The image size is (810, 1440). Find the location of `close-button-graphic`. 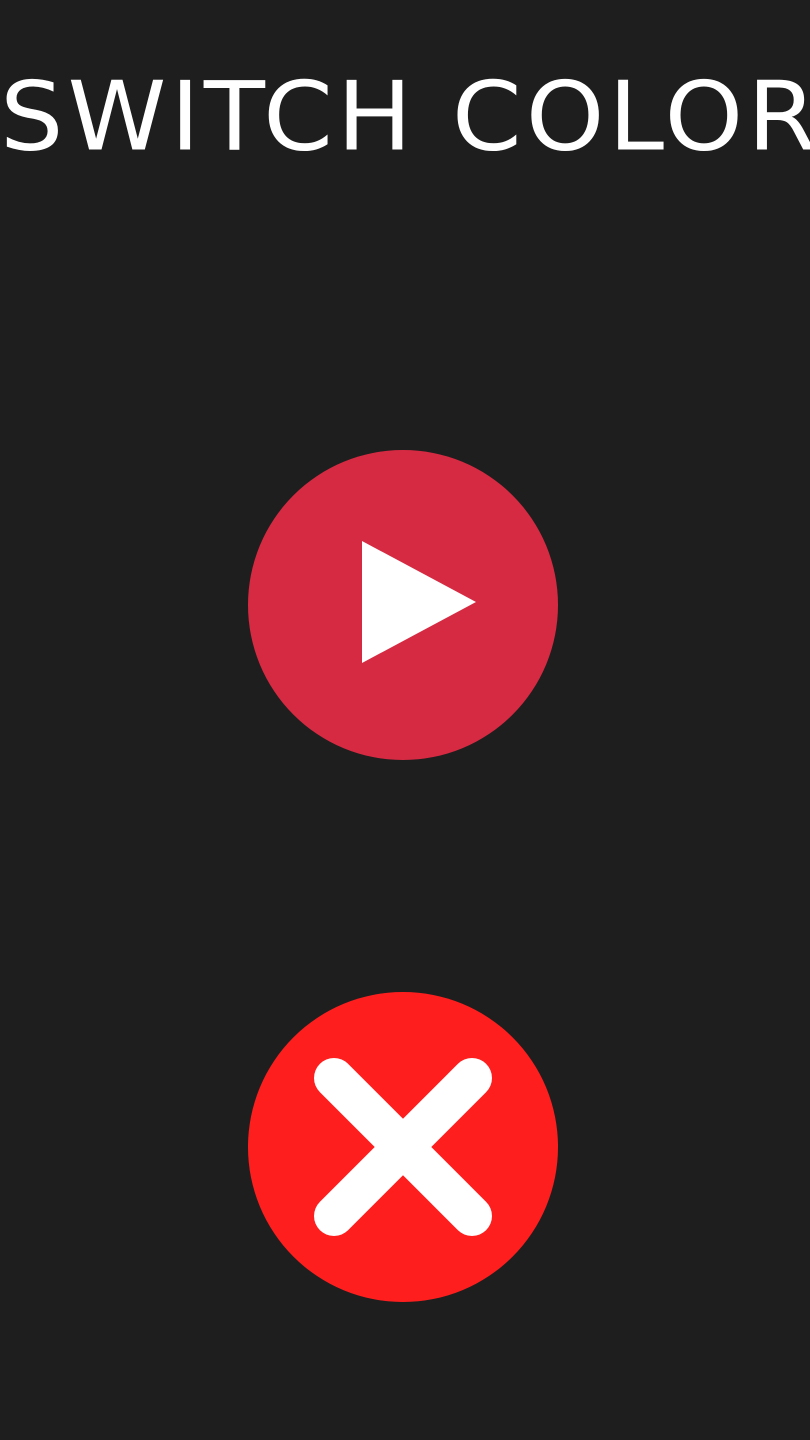

close-button-graphic is located at coordinates (403, 1147).